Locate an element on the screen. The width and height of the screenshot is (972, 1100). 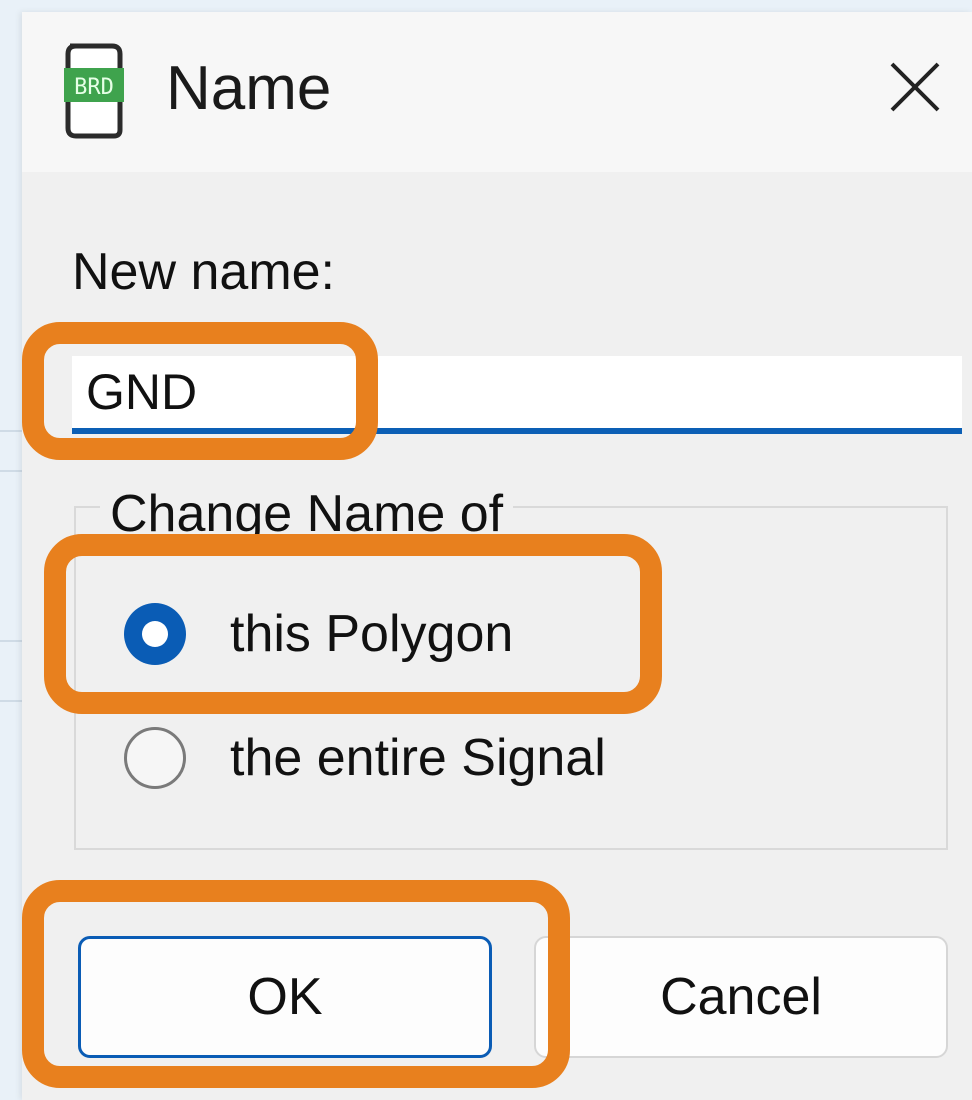
icon-label: BRD is located at coordinates (94, 87).